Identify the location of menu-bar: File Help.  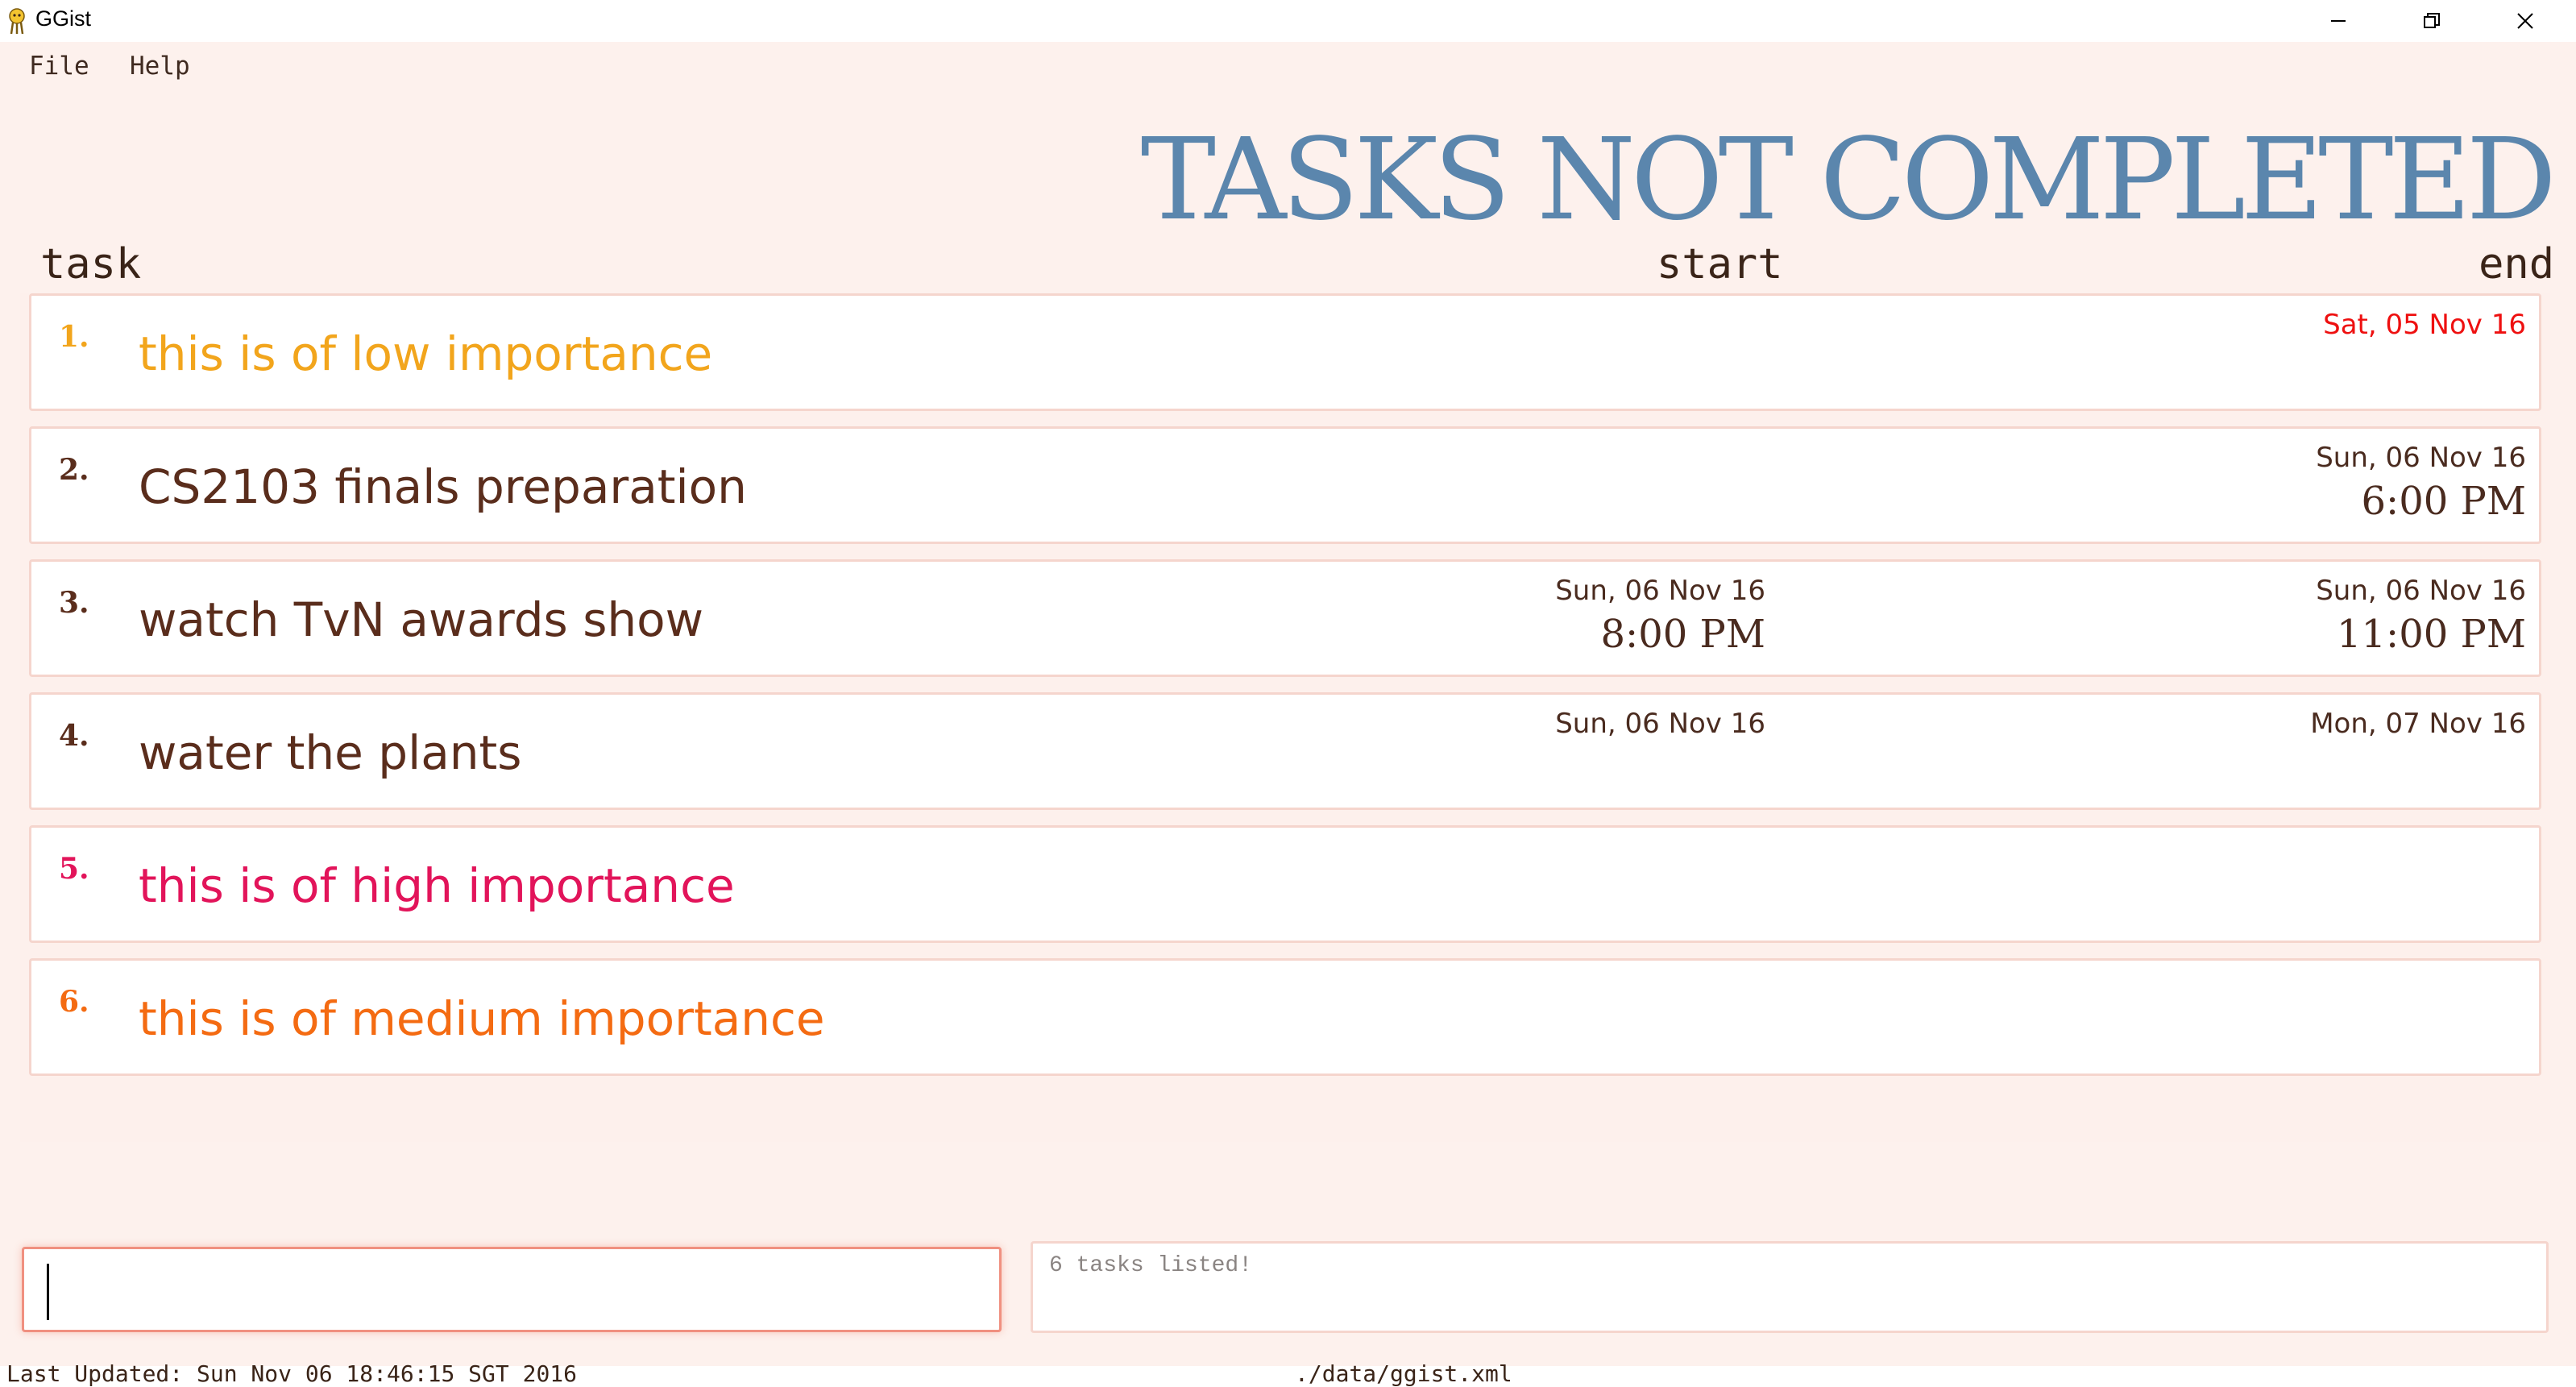
(1288, 67).